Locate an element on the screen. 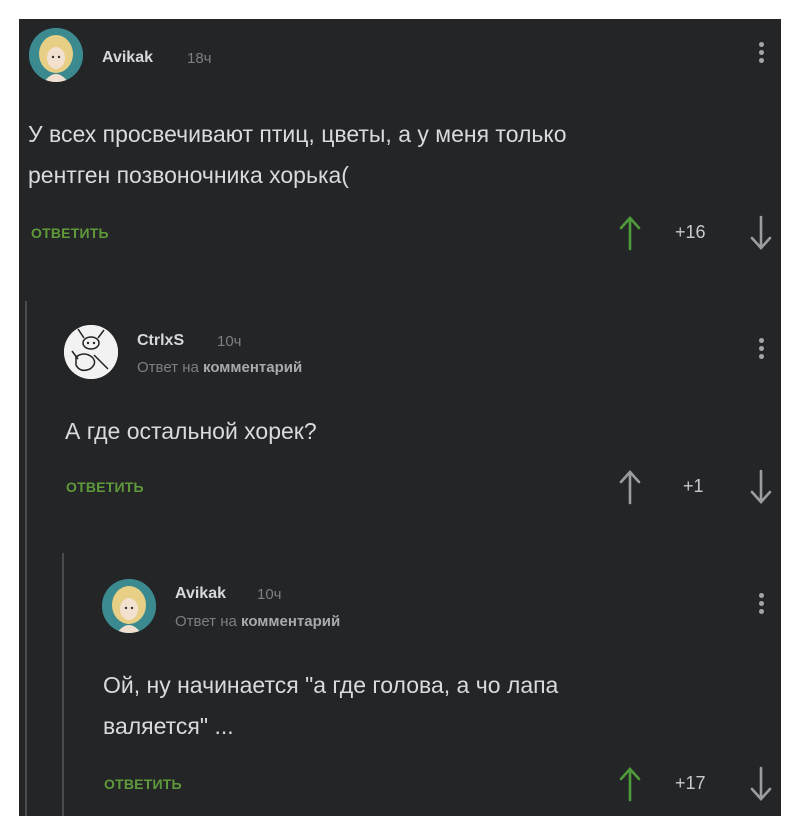 This screenshot has height=834, width=800. reply-to-prefix: Ответ на is located at coordinates (206, 621).